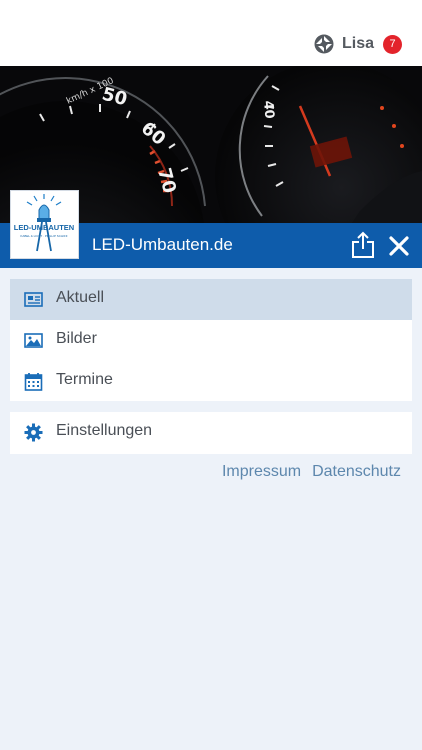 This screenshot has height=750, width=422. I want to click on menu-item-einstellungen: Einstellungen, so click(211, 432).